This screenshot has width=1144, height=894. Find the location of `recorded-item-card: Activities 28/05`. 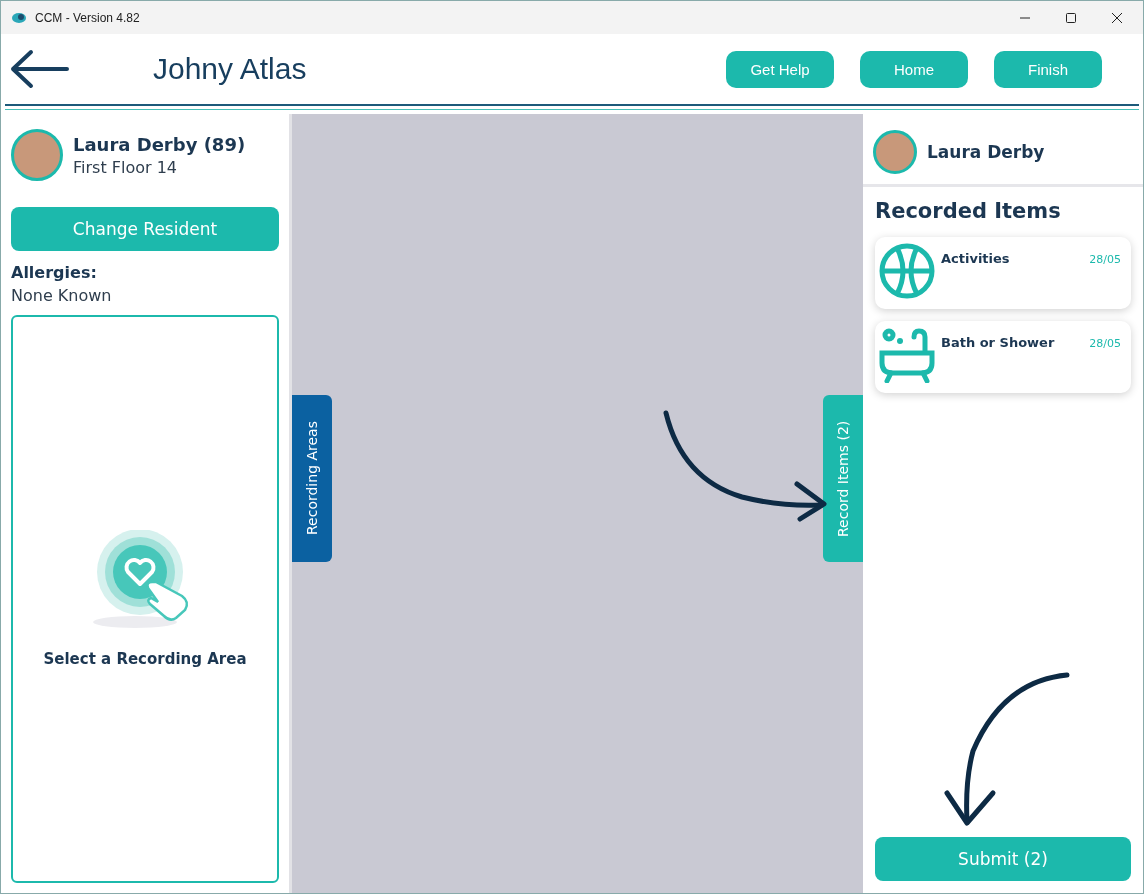

recorded-item-card: Activities 28/05 is located at coordinates (1003, 273).